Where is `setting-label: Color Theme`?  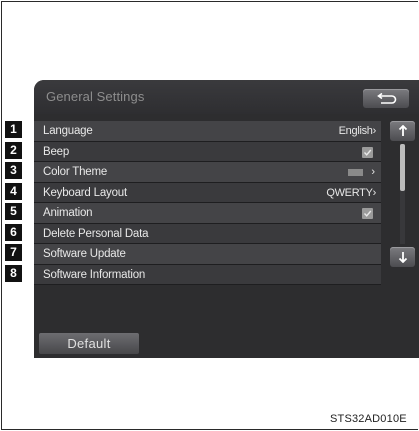
setting-label: Color Theme is located at coordinates (75, 172).